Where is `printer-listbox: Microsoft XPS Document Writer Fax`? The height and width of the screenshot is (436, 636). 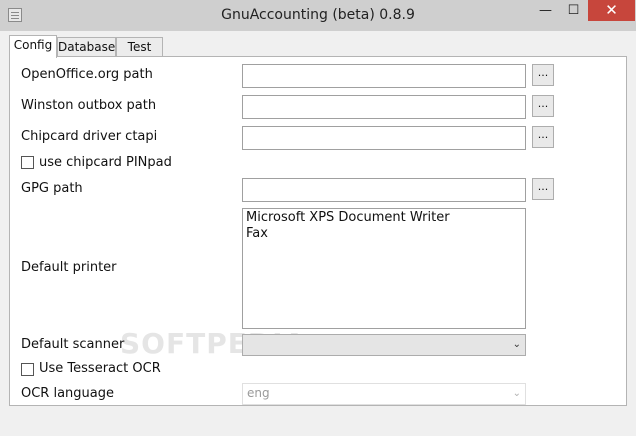
printer-listbox: Microsoft XPS Document Writer Fax is located at coordinates (384, 268).